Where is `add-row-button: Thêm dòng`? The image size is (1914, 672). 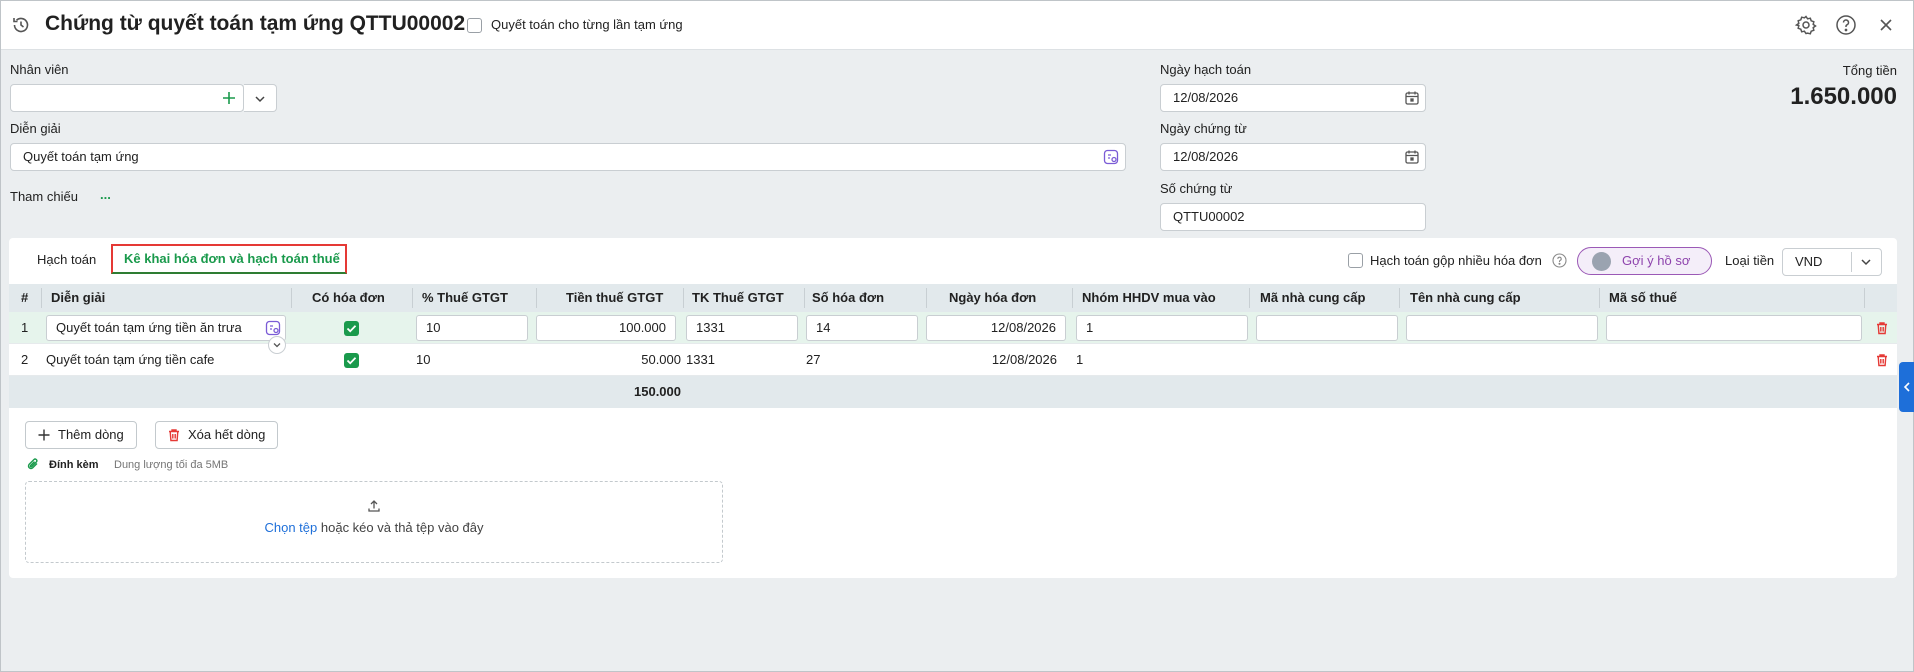 add-row-button: Thêm dòng is located at coordinates (81, 435).